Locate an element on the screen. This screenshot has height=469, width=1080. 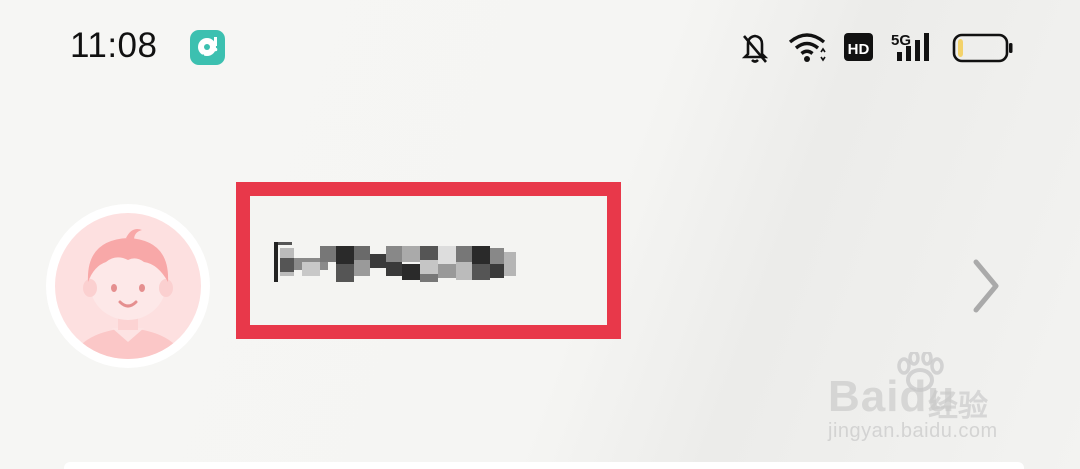
username-highlight-box is located at coordinates (428, 260).